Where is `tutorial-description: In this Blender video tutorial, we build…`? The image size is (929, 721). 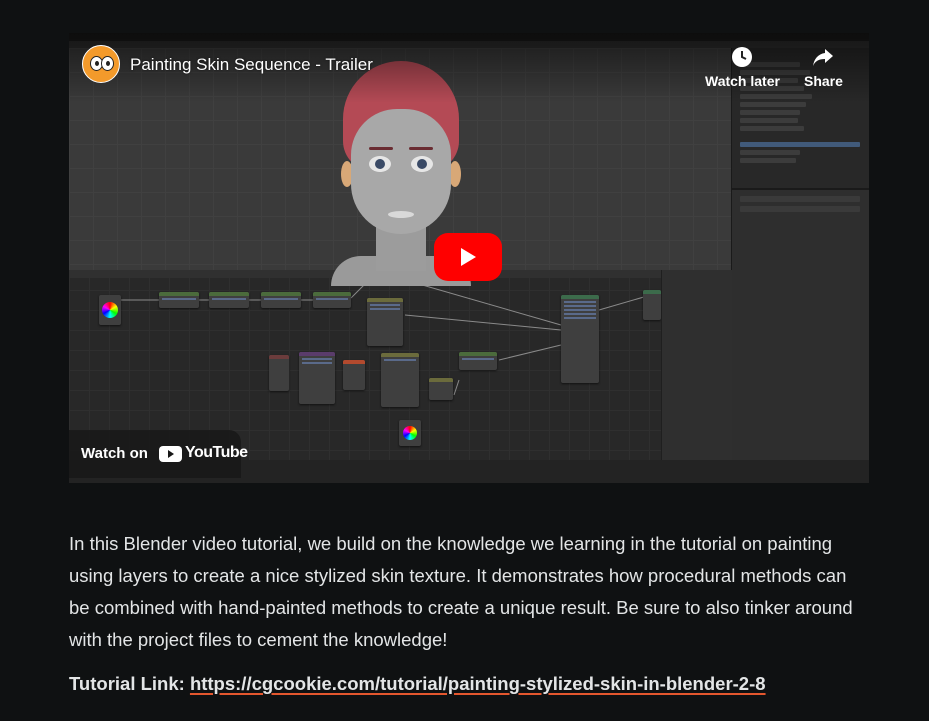 tutorial-description: In this Blender video tutorial, we build… is located at coordinates (461, 591).